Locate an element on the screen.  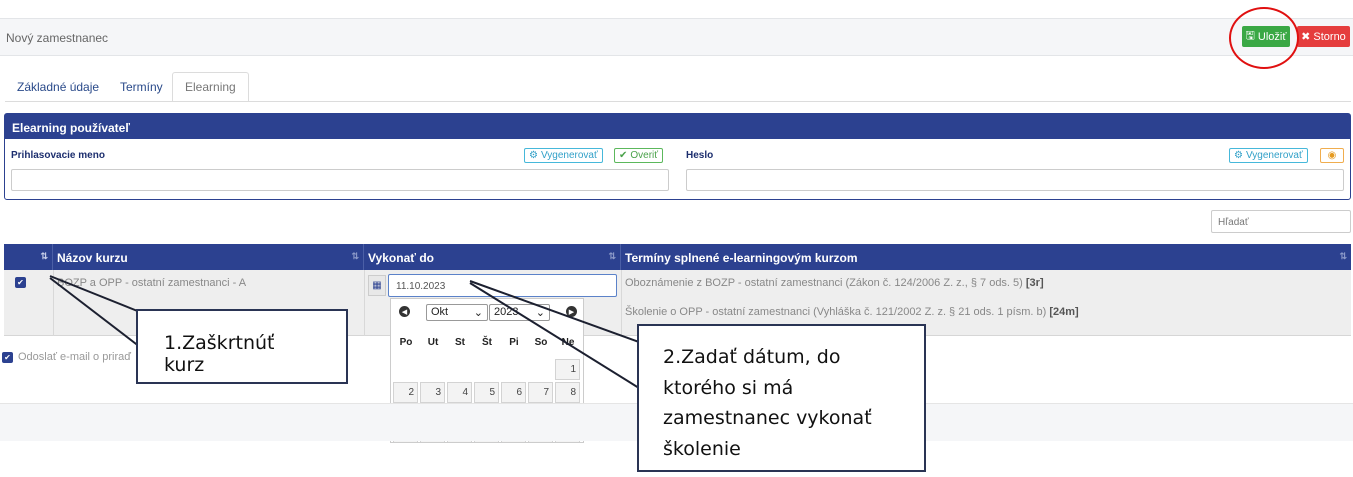
callout-line: ktorého si má is located at coordinates (728, 387).